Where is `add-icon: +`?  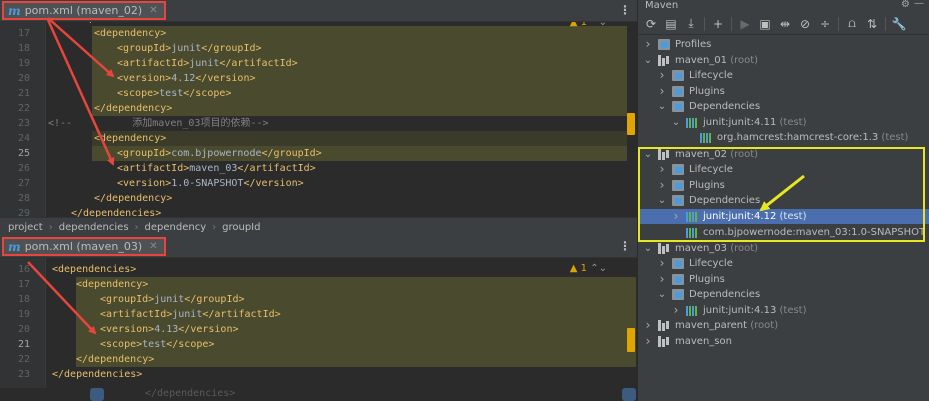
add-icon: + is located at coordinates (718, 24).